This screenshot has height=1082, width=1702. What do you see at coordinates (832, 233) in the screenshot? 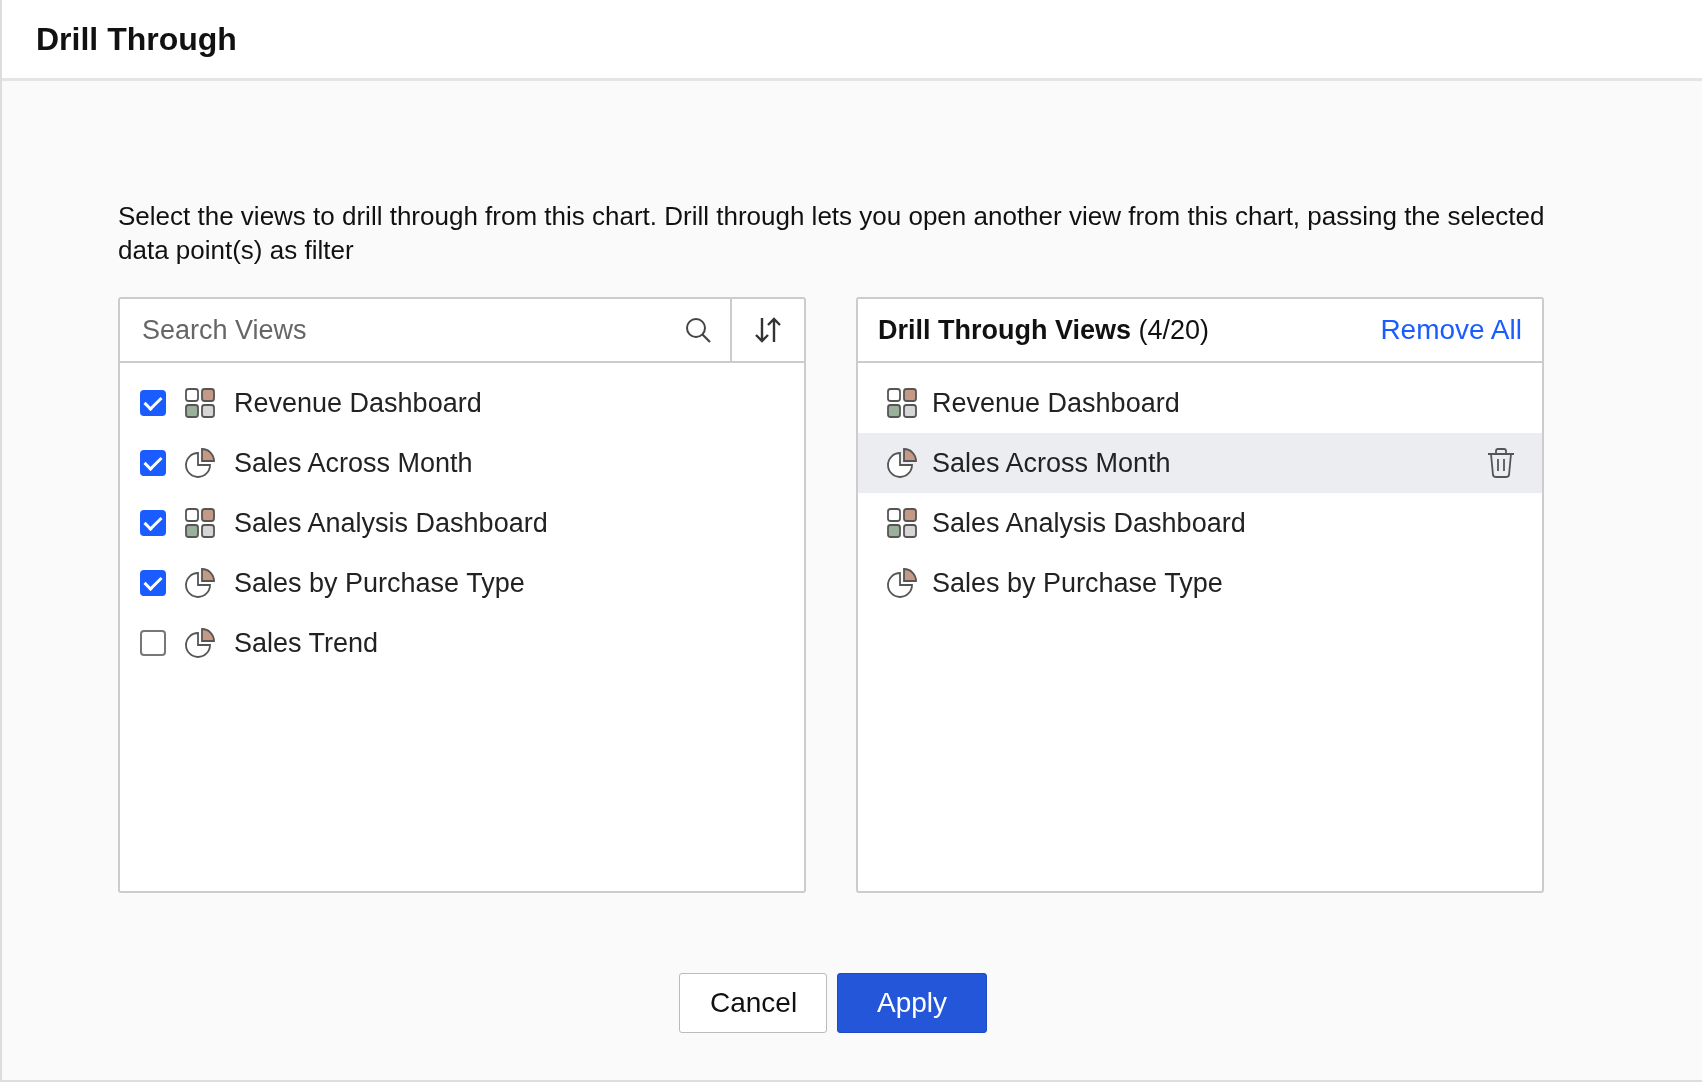
I see `description-text: Select the views to drill through from this chart. Drill through lets you open another view from this chart, passing the selected data point(s) as filter` at bounding box center [832, 233].